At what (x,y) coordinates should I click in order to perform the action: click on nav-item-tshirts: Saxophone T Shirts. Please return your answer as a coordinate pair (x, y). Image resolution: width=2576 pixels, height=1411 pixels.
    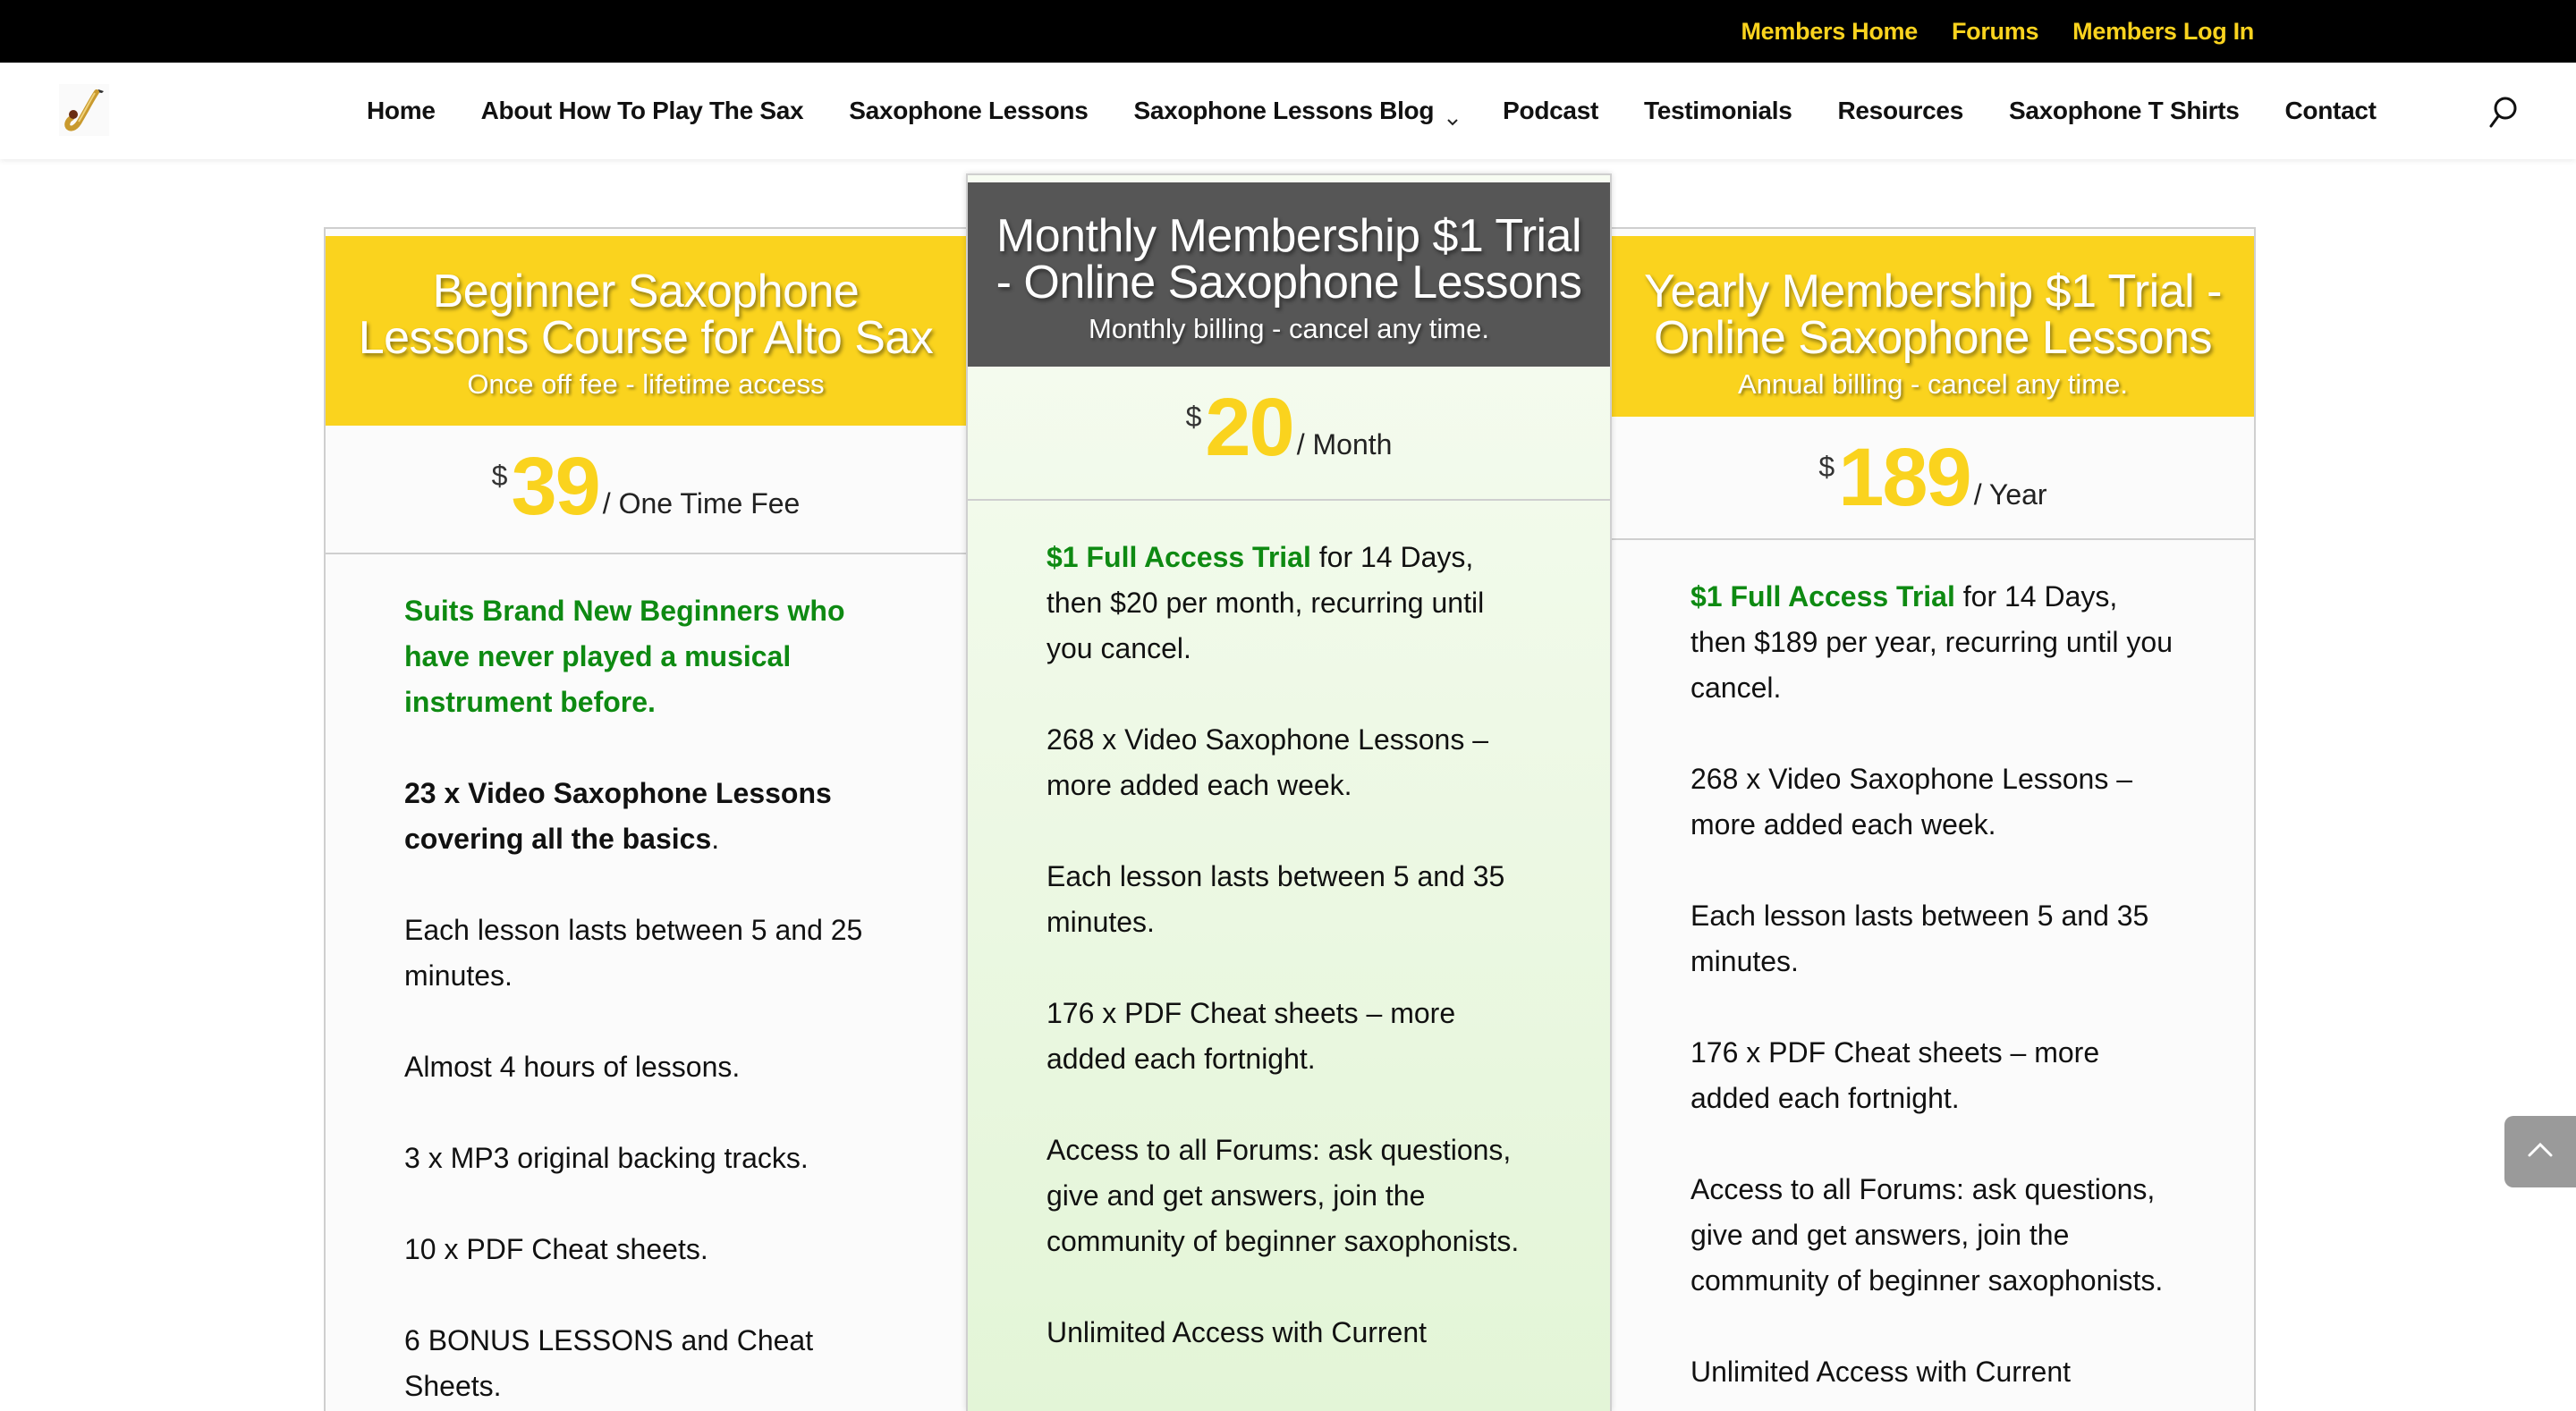
    Looking at the image, I should click on (2124, 111).